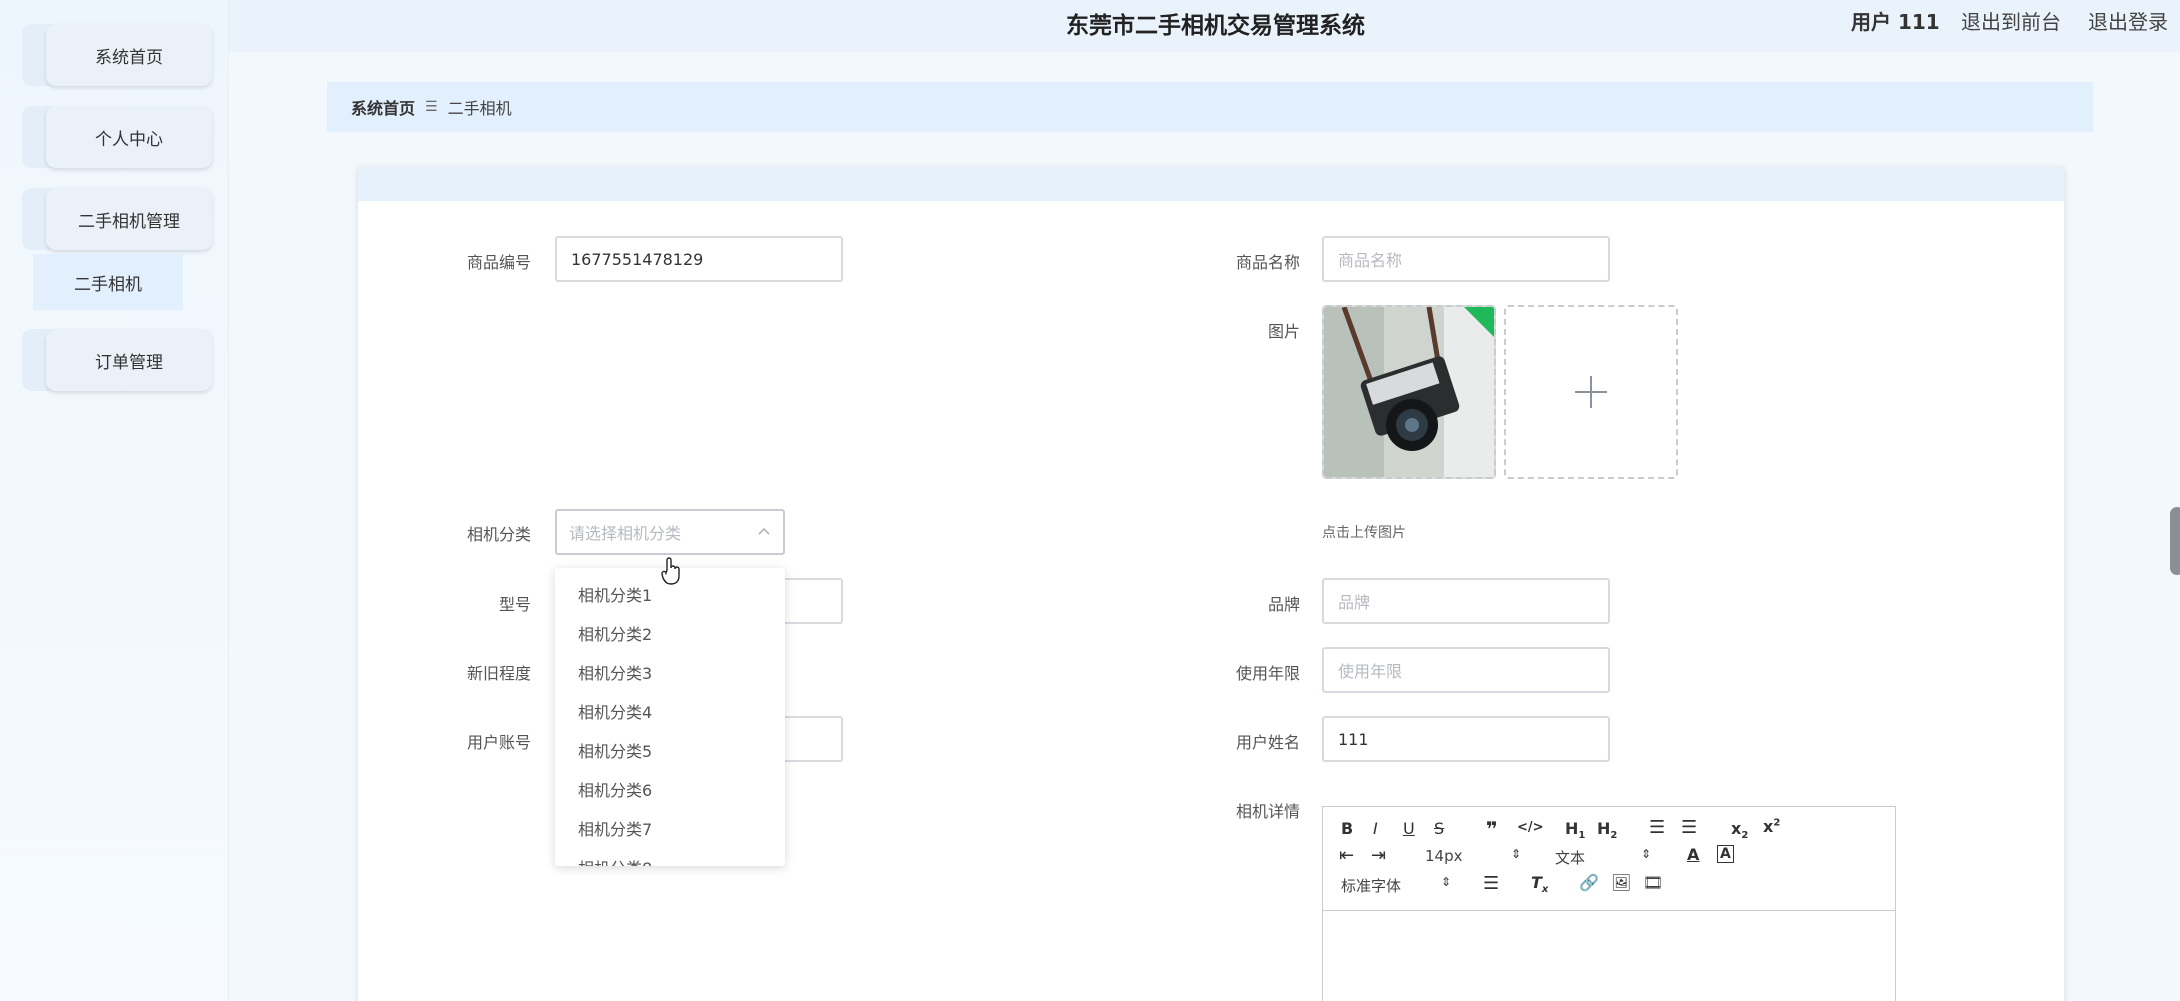 This screenshot has height=1001, width=2180. I want to click on strike-icon: S, so click(1439, 828).